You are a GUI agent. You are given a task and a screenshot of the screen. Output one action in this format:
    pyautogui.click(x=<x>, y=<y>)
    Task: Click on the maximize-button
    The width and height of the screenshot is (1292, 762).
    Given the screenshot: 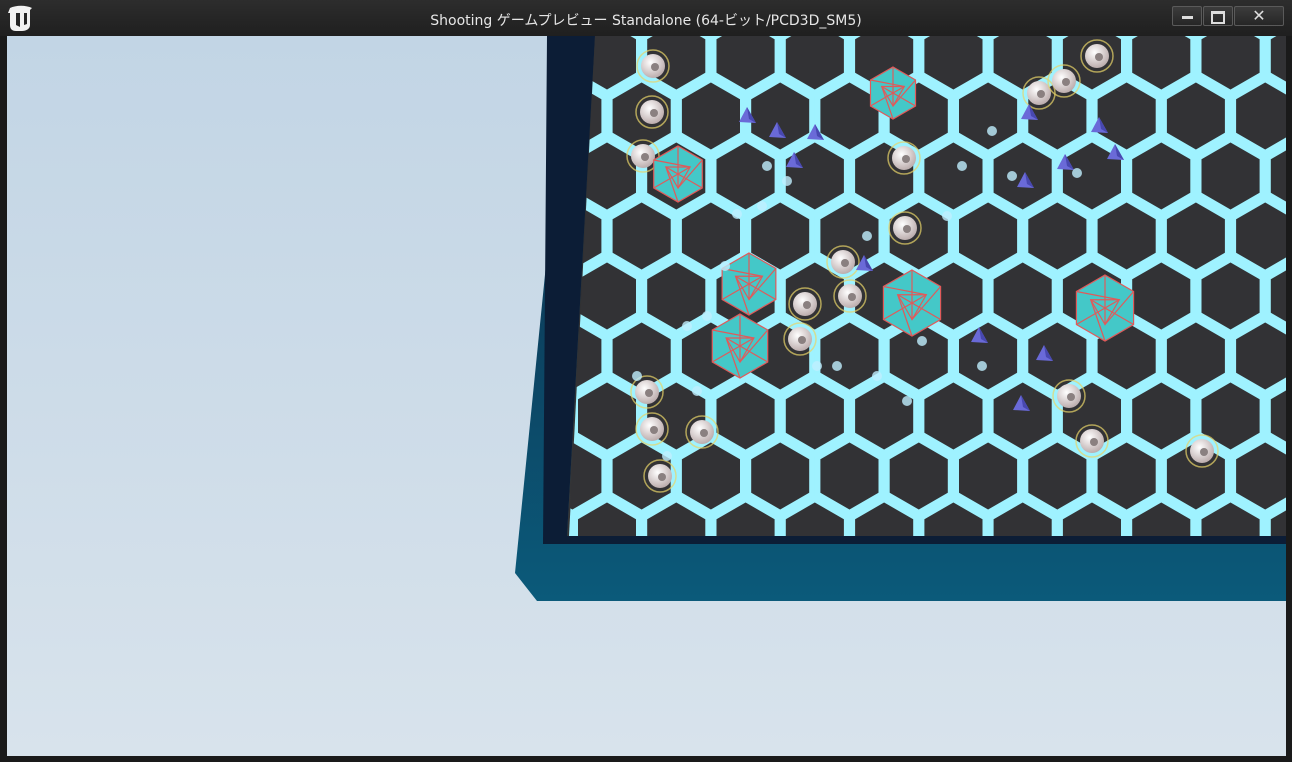 What is the action you would take?
    pyautogui.click(x=1218, y=16)
    